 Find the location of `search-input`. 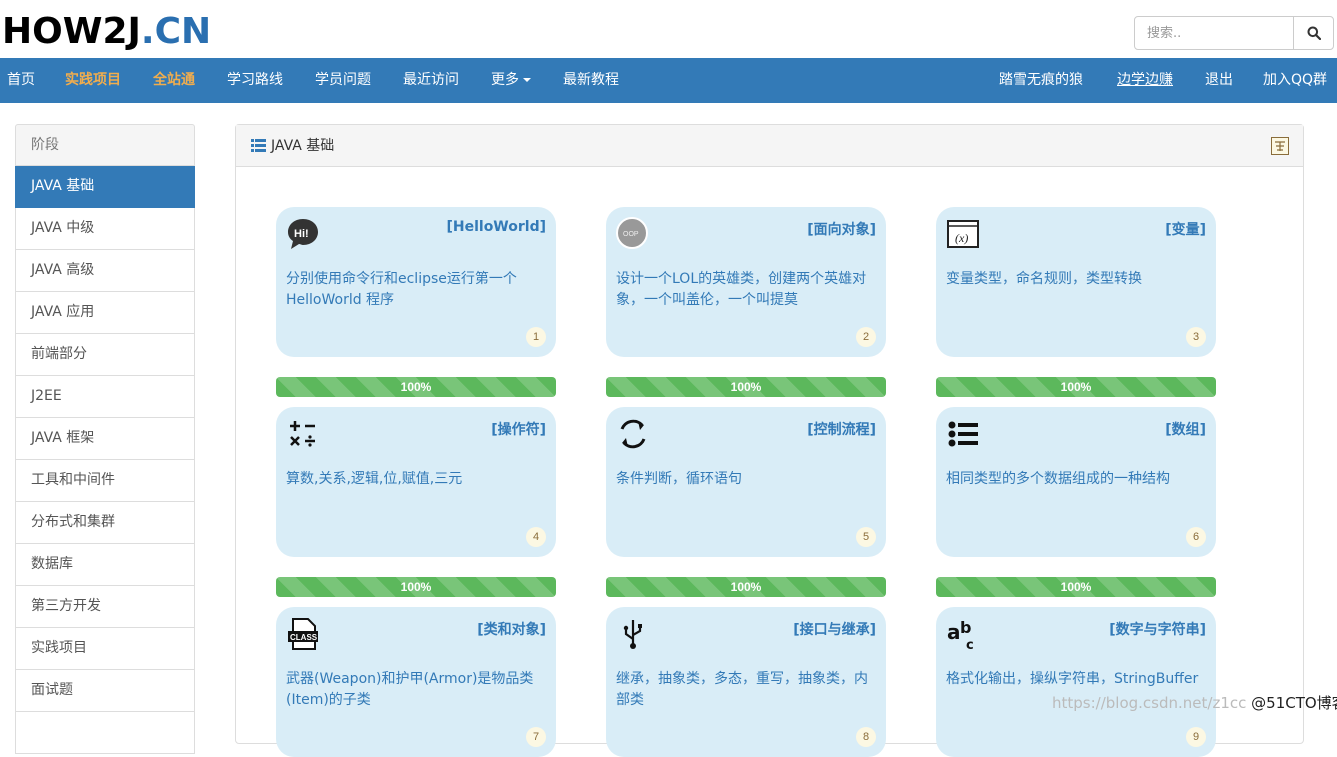

search-input is located at coordinates (1214, 33).